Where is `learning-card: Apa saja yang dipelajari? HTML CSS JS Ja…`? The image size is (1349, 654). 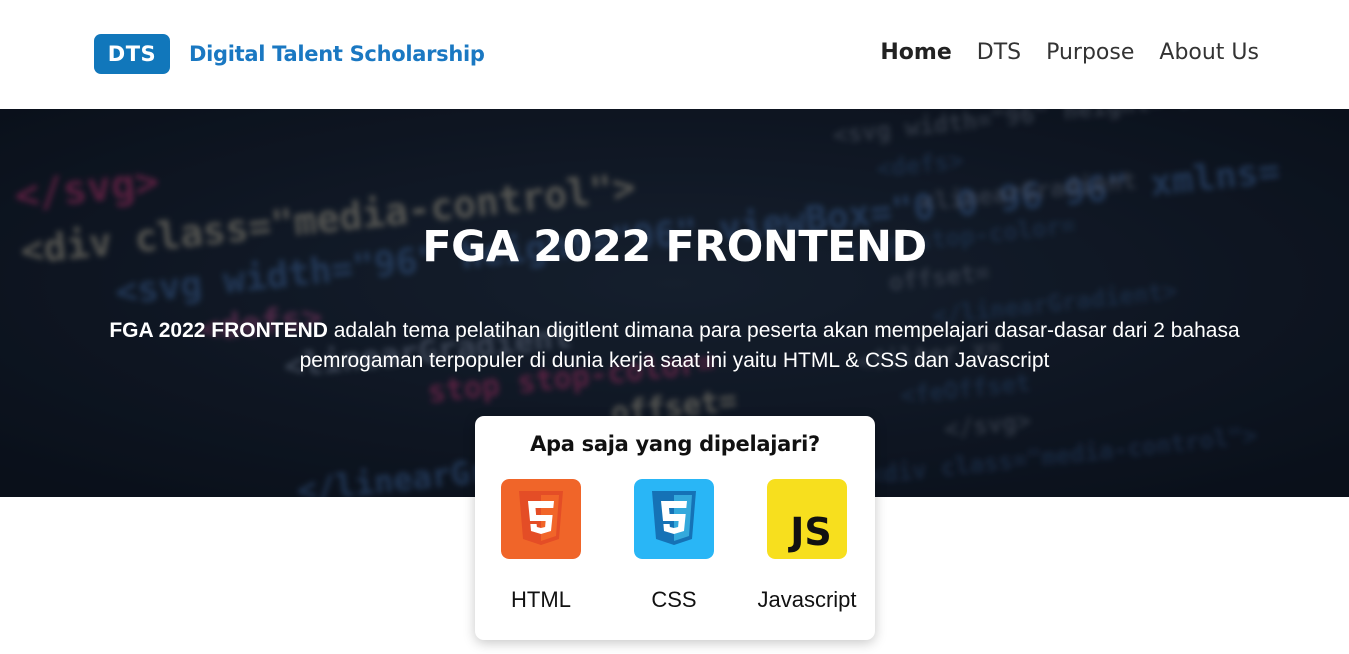
learning-card: Apa saja yang dipelajari? HTML CSS JS Ja… is located at coordinates (675, 528).